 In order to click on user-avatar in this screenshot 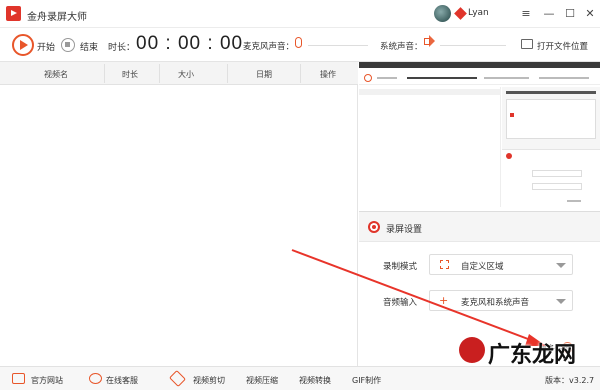, I will do `click(442, 13)`.